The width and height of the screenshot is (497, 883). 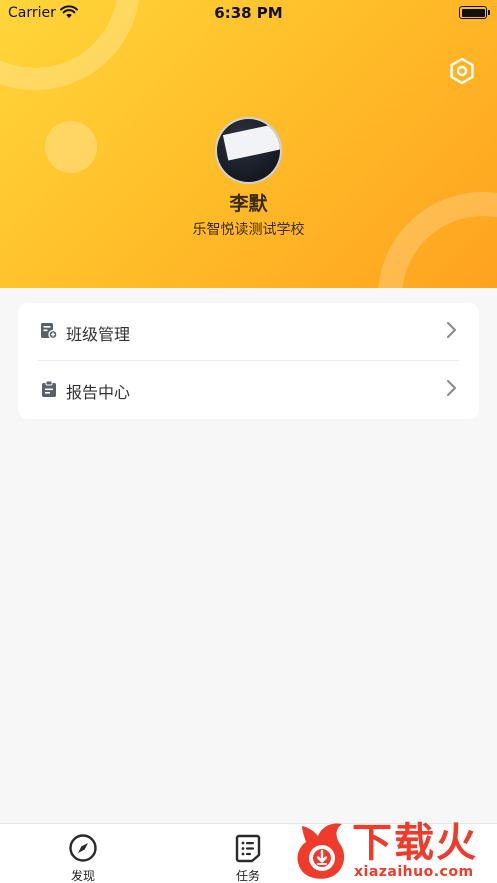 I want to click on menu-item-report-center: 报告中心, so click(x=248, y=390).